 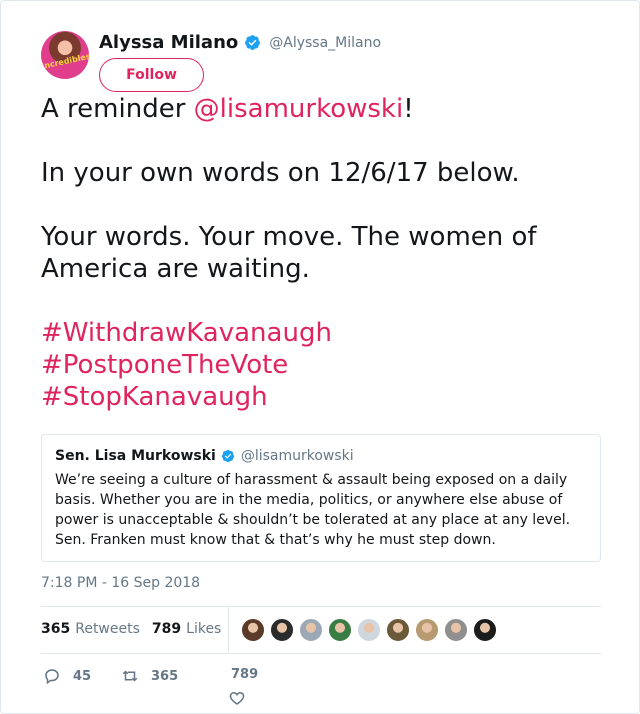 I want to click on like-count-wrap: 789, so click(x=244, y=674).